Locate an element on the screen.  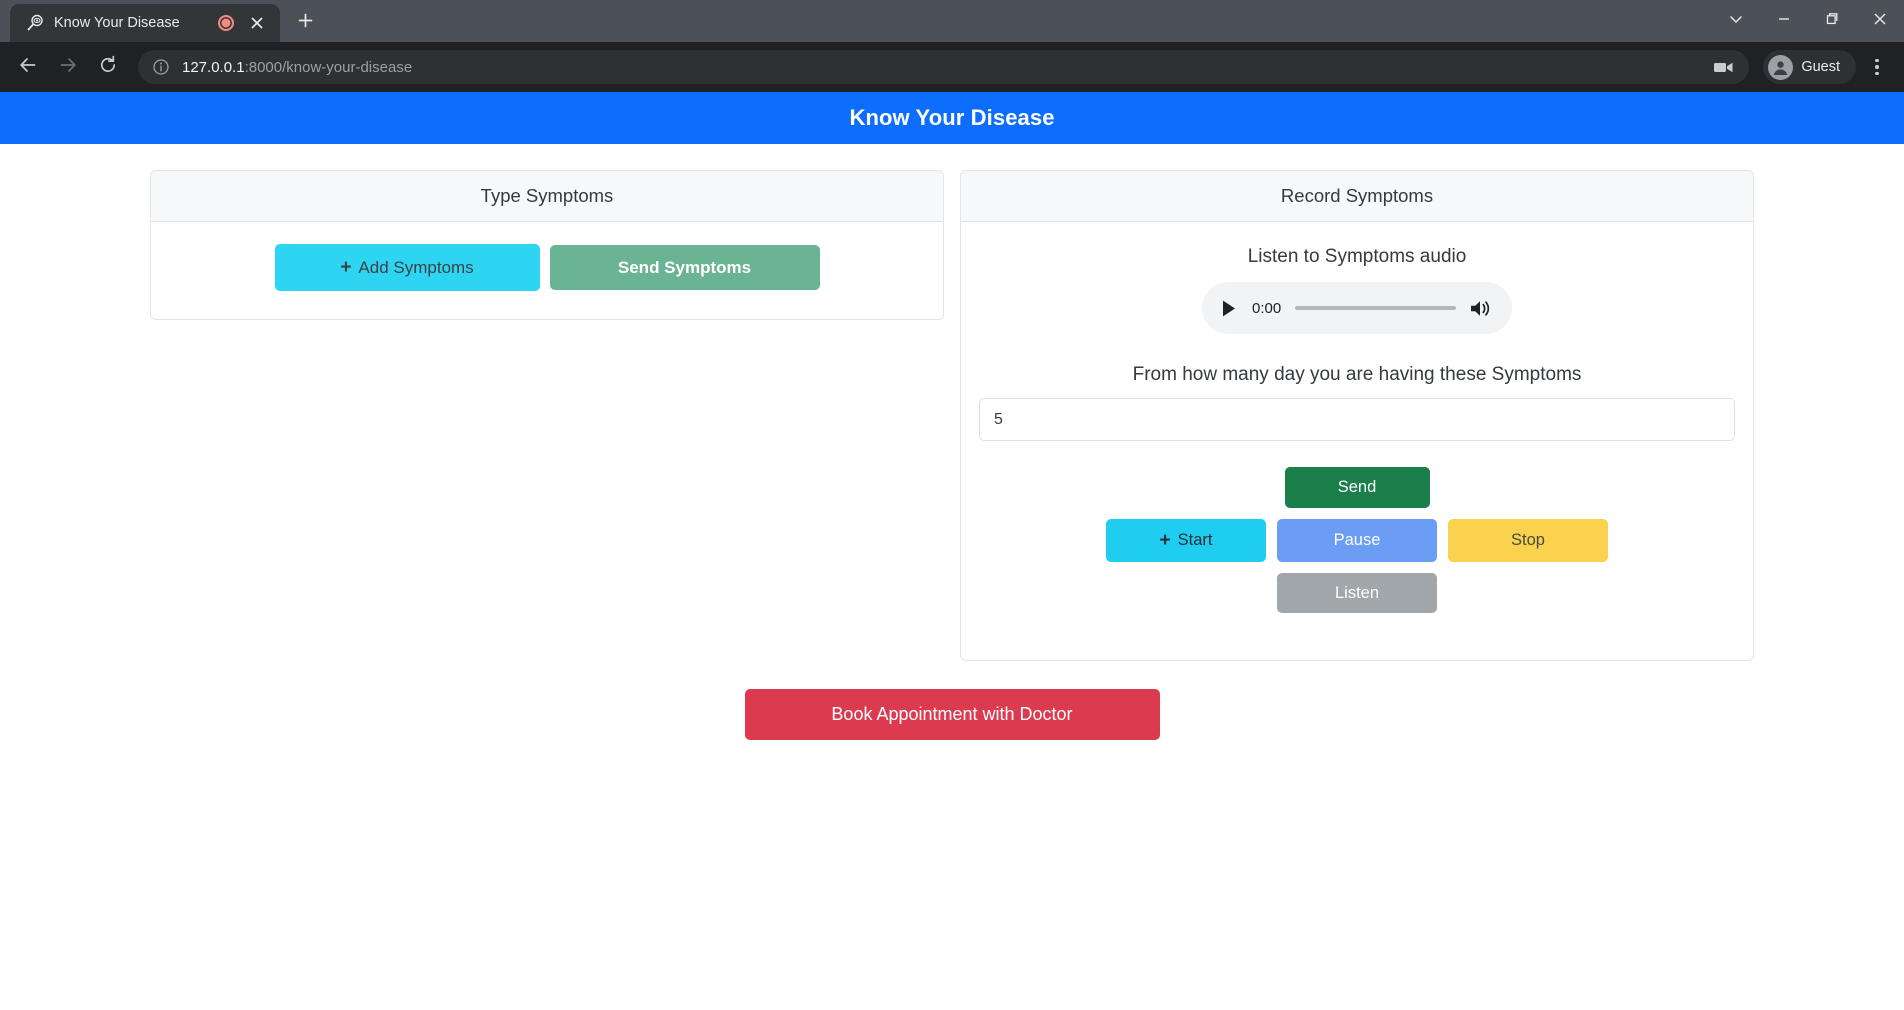
send-symptoms-button: Send Symptoms is located at coordinates (684, 267).